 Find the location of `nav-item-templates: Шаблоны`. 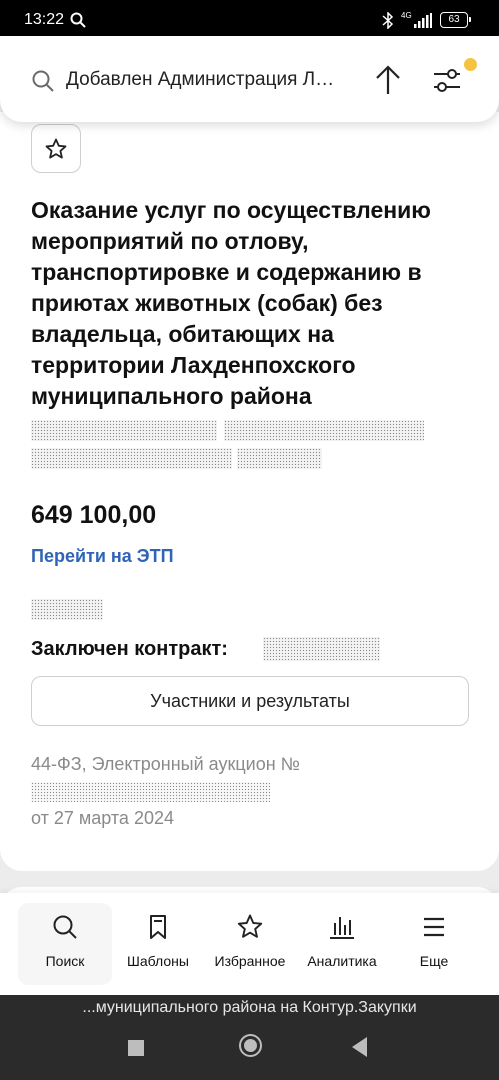

nav-item-templates: Шаблоны is located at coordinates (158, 944).